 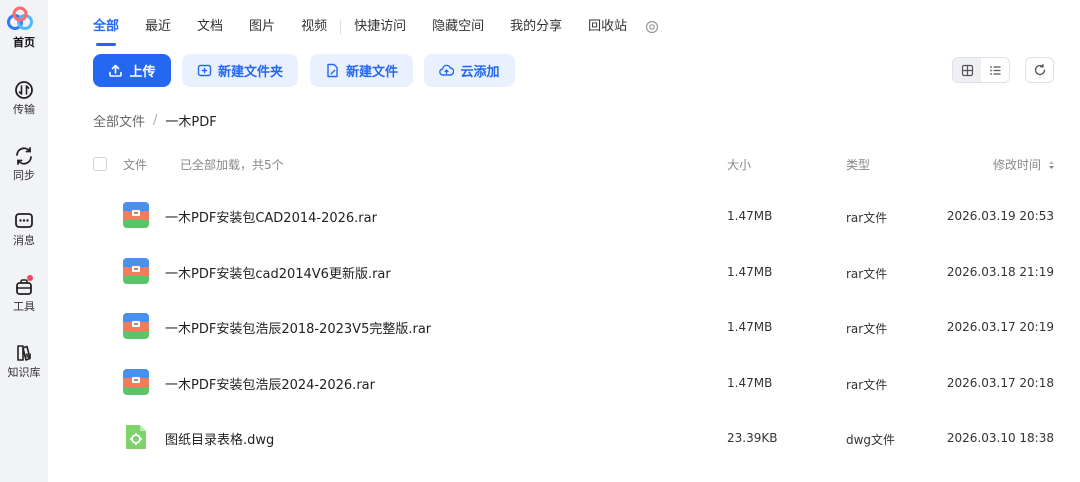 I want to click on column-header-modified: 修改时间, so click(x=1024, y=164).